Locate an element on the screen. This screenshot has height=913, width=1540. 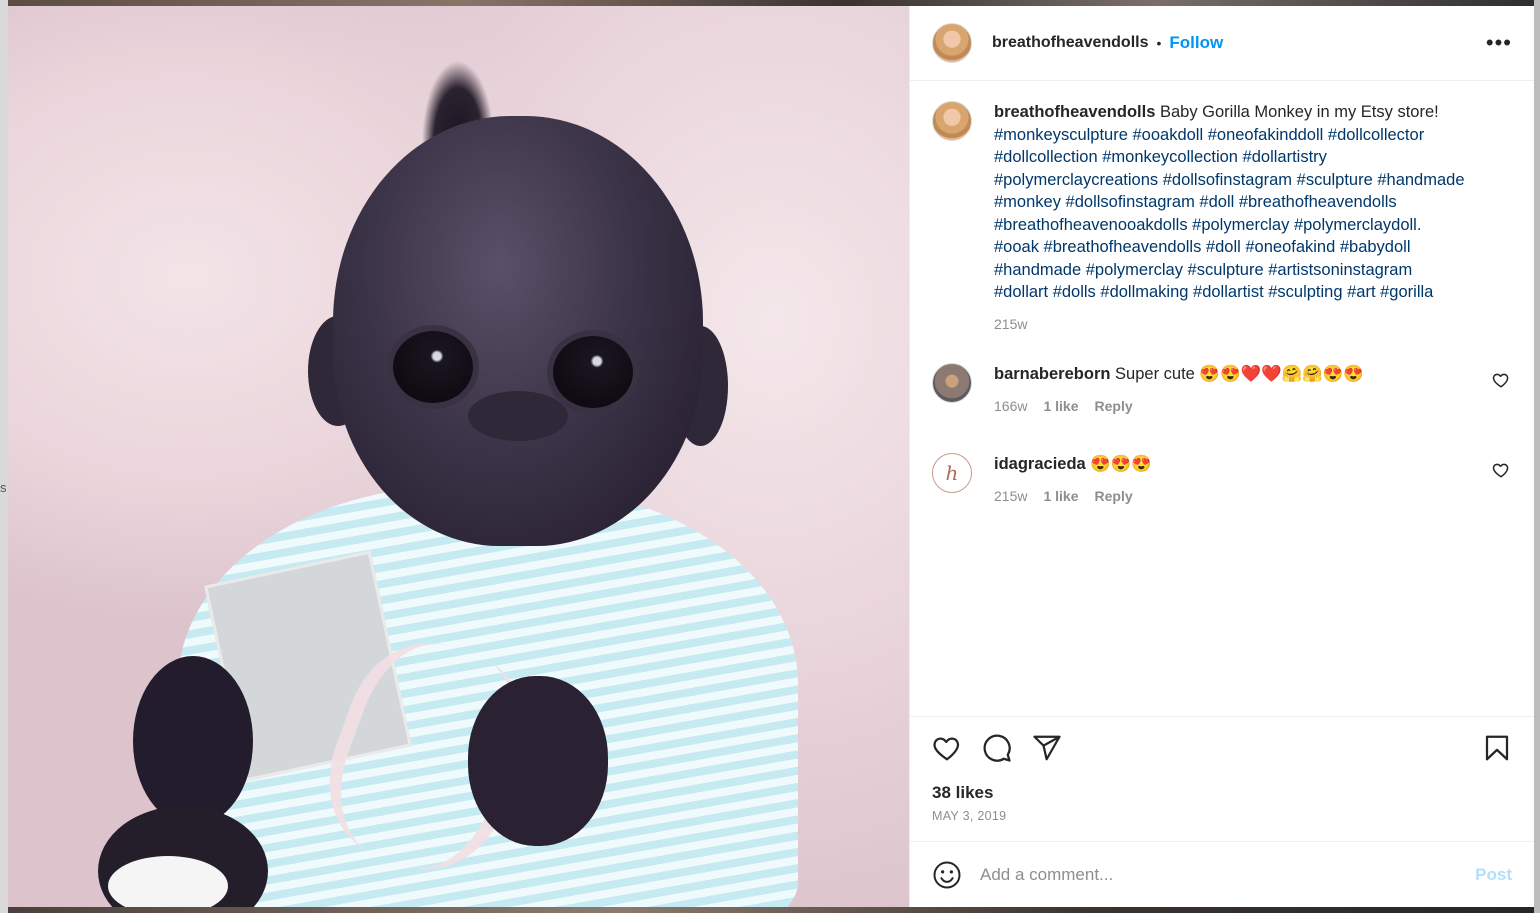
post-header: breathofheavendolls • Follow ••• is located at coordinates (1222, 43).